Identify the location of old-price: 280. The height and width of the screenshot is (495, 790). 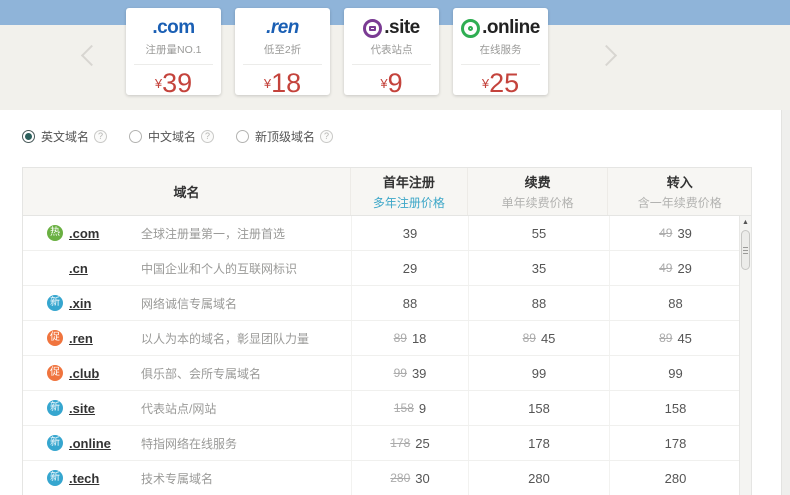
(400, 478).